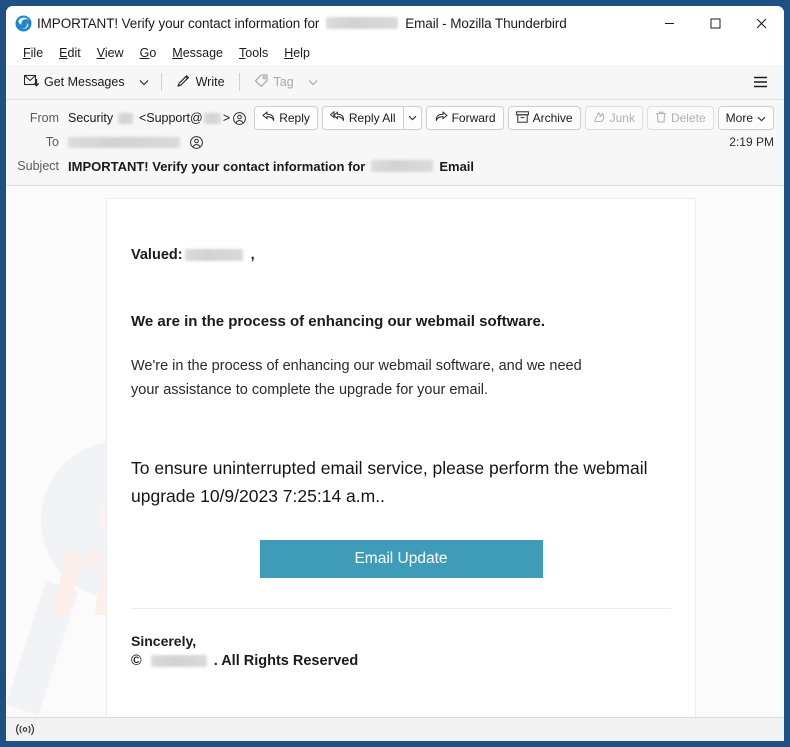  Describe the element at coordinates (761, 23) in the screenshot. I see `close-icon` at that location.